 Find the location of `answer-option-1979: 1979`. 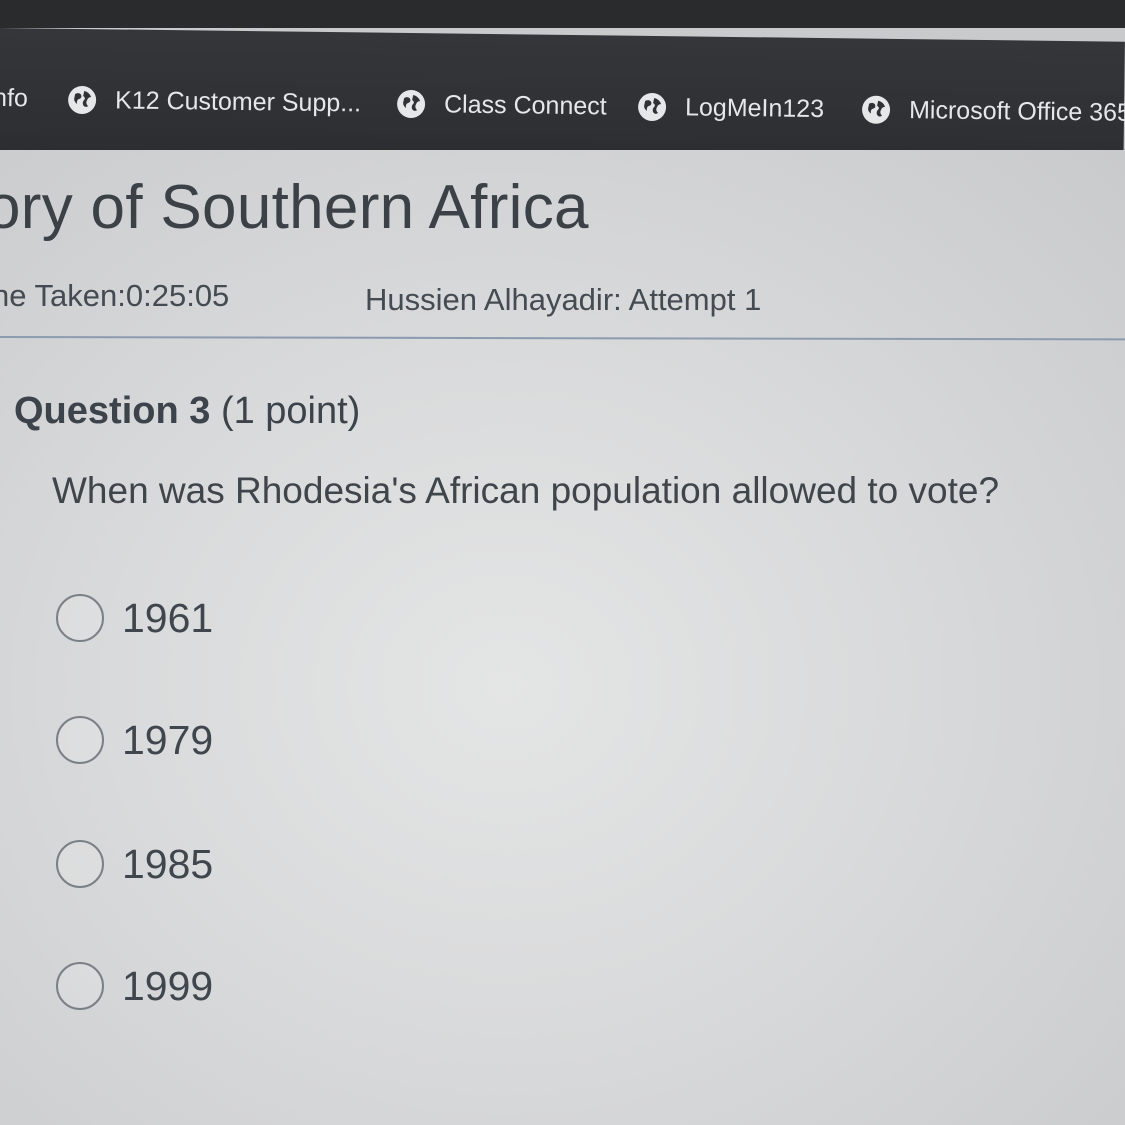

answer-option-1979: 1979 is located at coordinates (134, 740).